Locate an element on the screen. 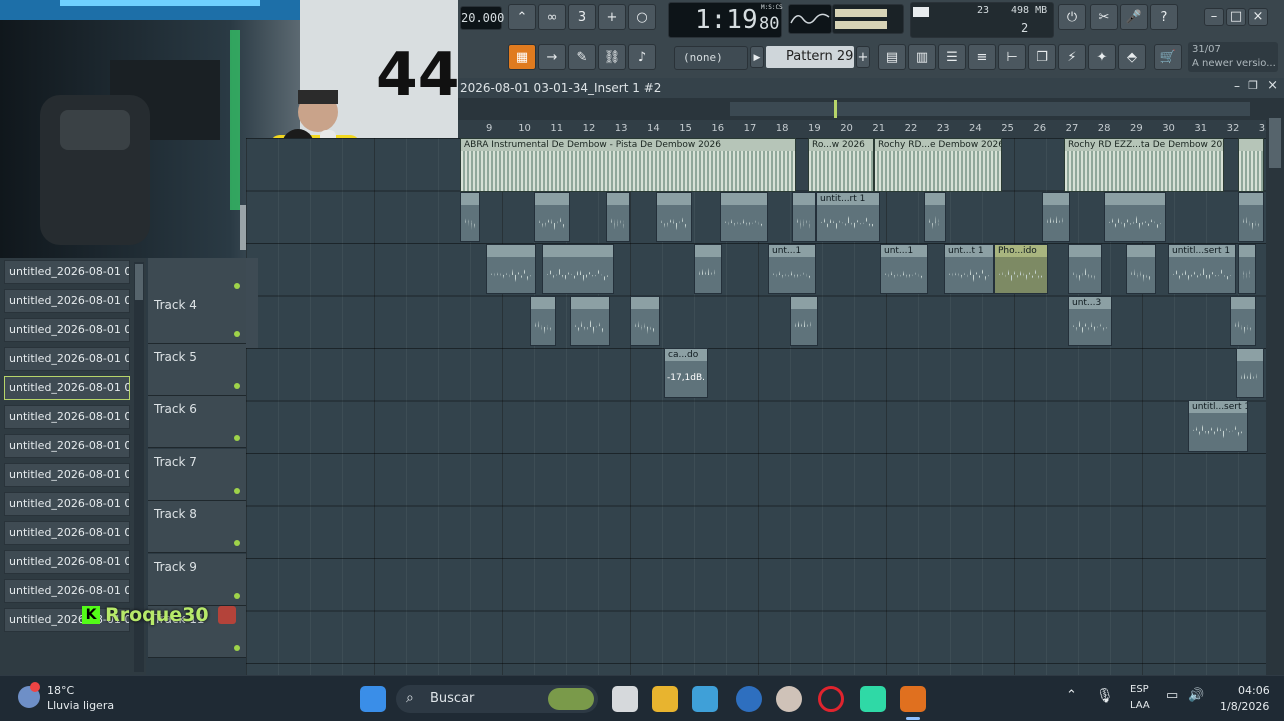 Image resolution: width=1284 pixels, height=721 pixels. time-display: 1:19 80 M:S:CS is located at coordinates (725, 20).